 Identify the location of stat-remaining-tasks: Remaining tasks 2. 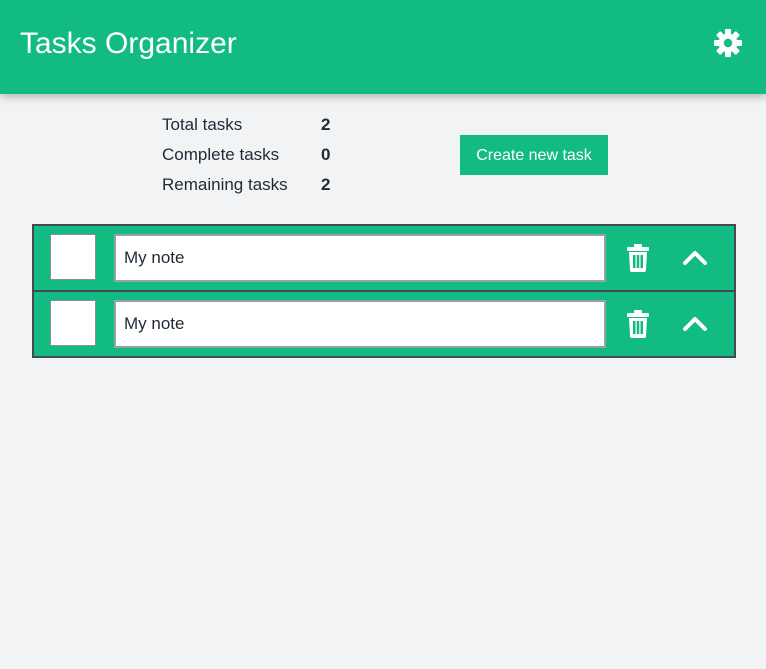
(262, 189).